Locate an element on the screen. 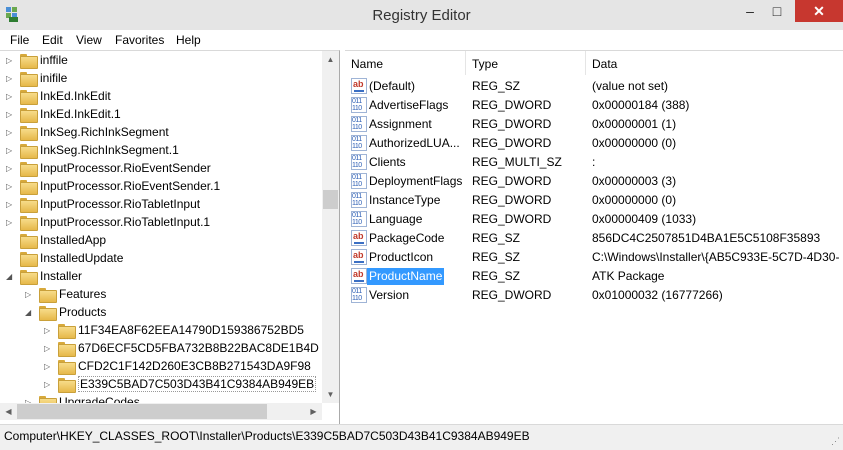 The height and width of the screenshot is (450, 843). value-data: (value not set) is located at coordinates (630, 86).